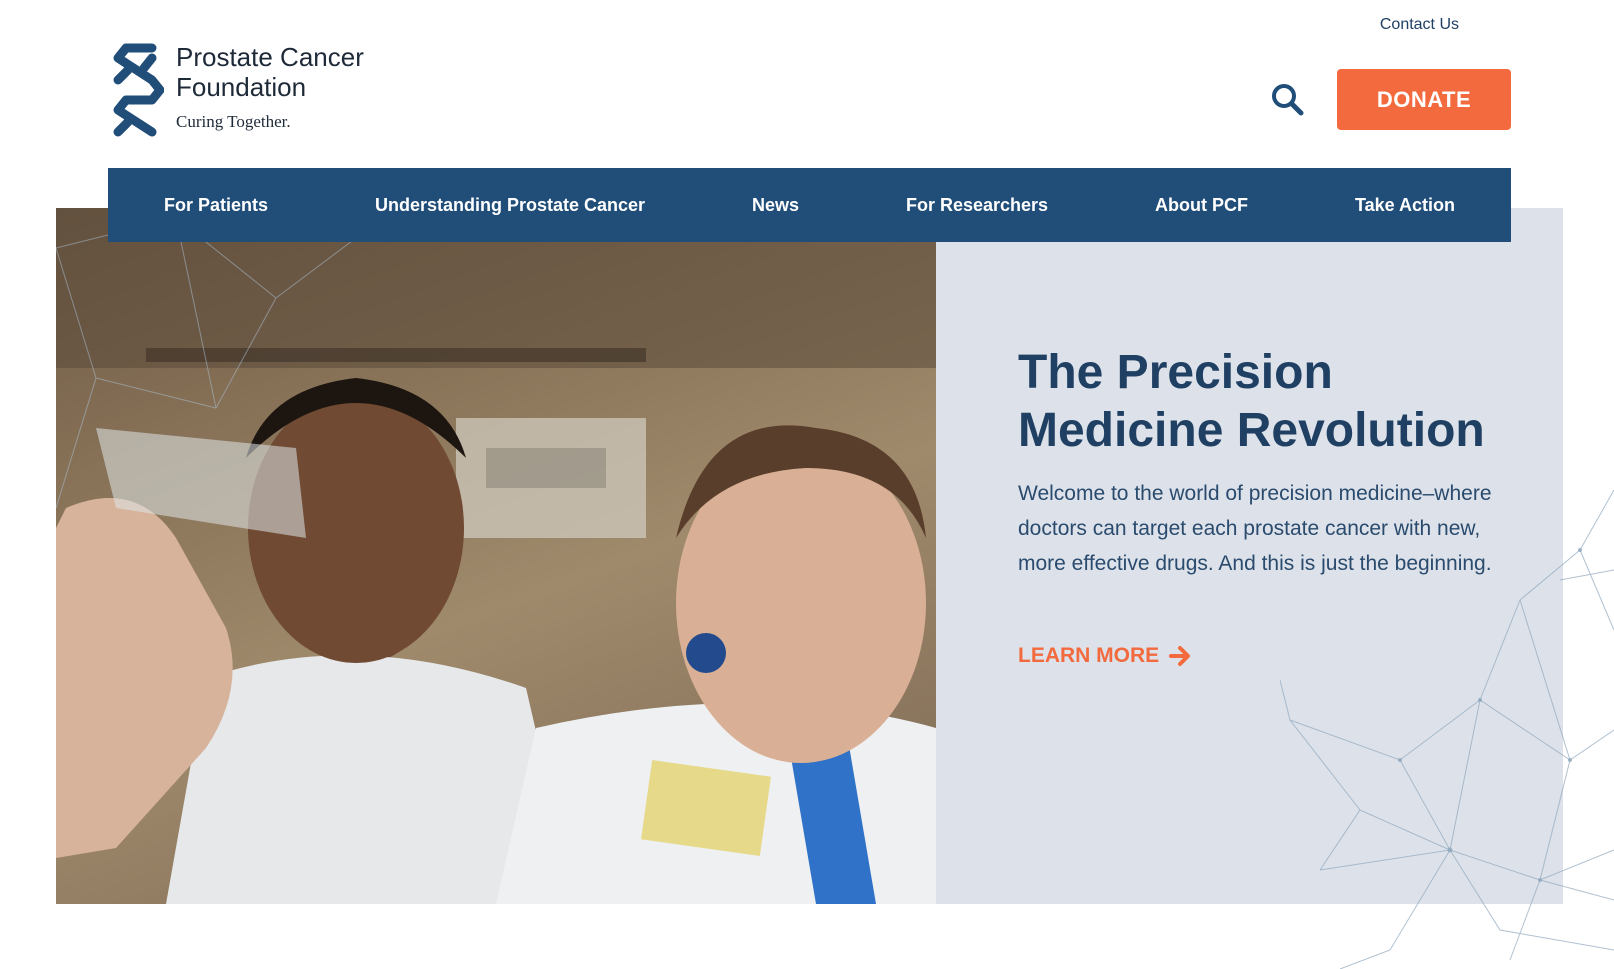 This screenshot has width=1614, height=969. I want to click on hero-title-line1: The Precision, so click(1175, 372).